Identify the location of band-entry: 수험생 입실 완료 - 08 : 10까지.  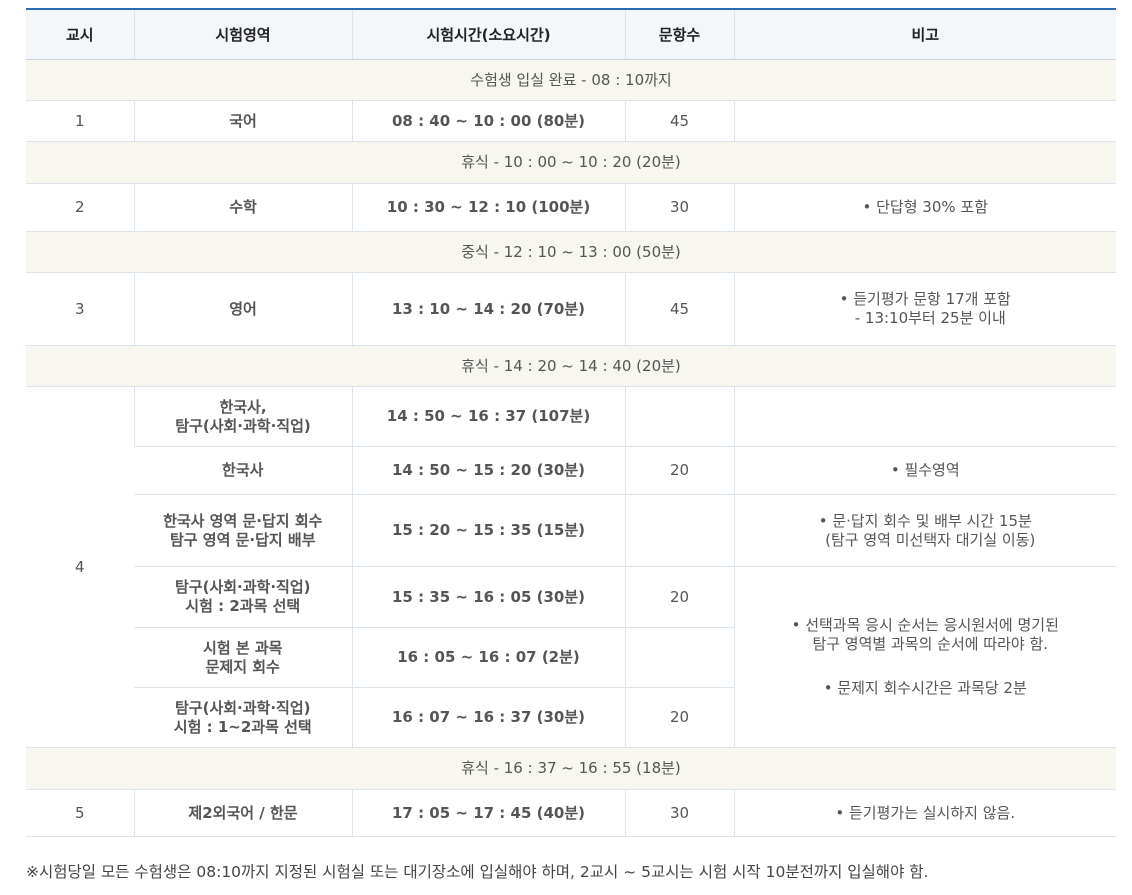
(571, 80).